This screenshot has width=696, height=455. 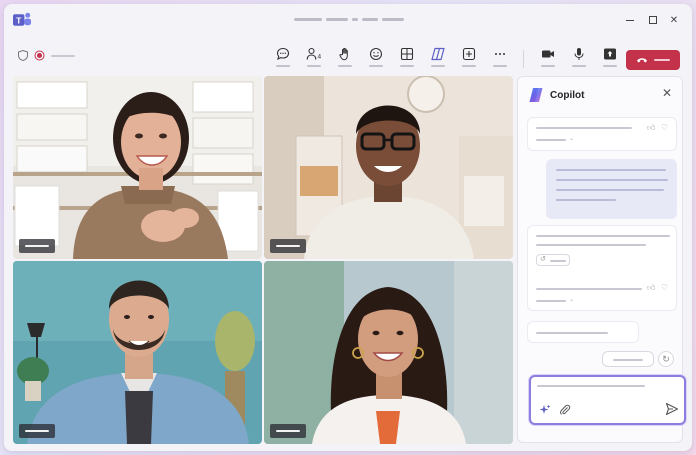 I want to click on meeting-toolbar: 4, so click(x=348, y=58).